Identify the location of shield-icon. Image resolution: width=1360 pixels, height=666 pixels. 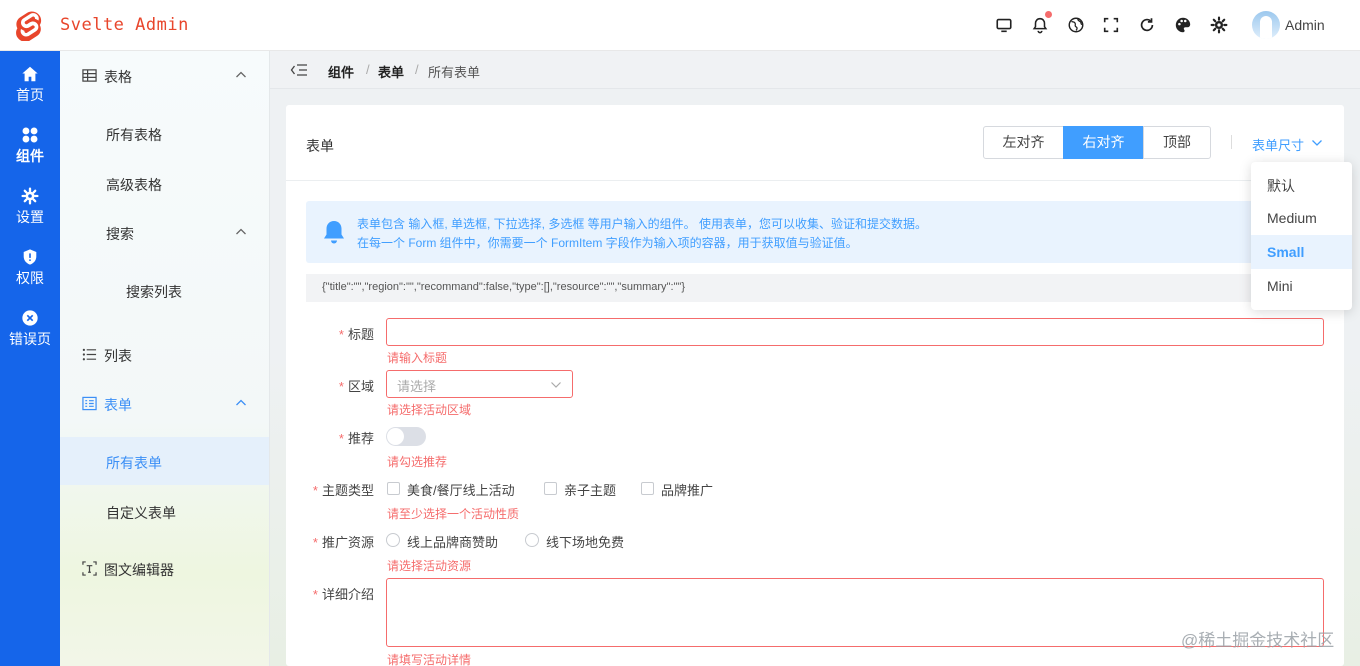
(30, 257).